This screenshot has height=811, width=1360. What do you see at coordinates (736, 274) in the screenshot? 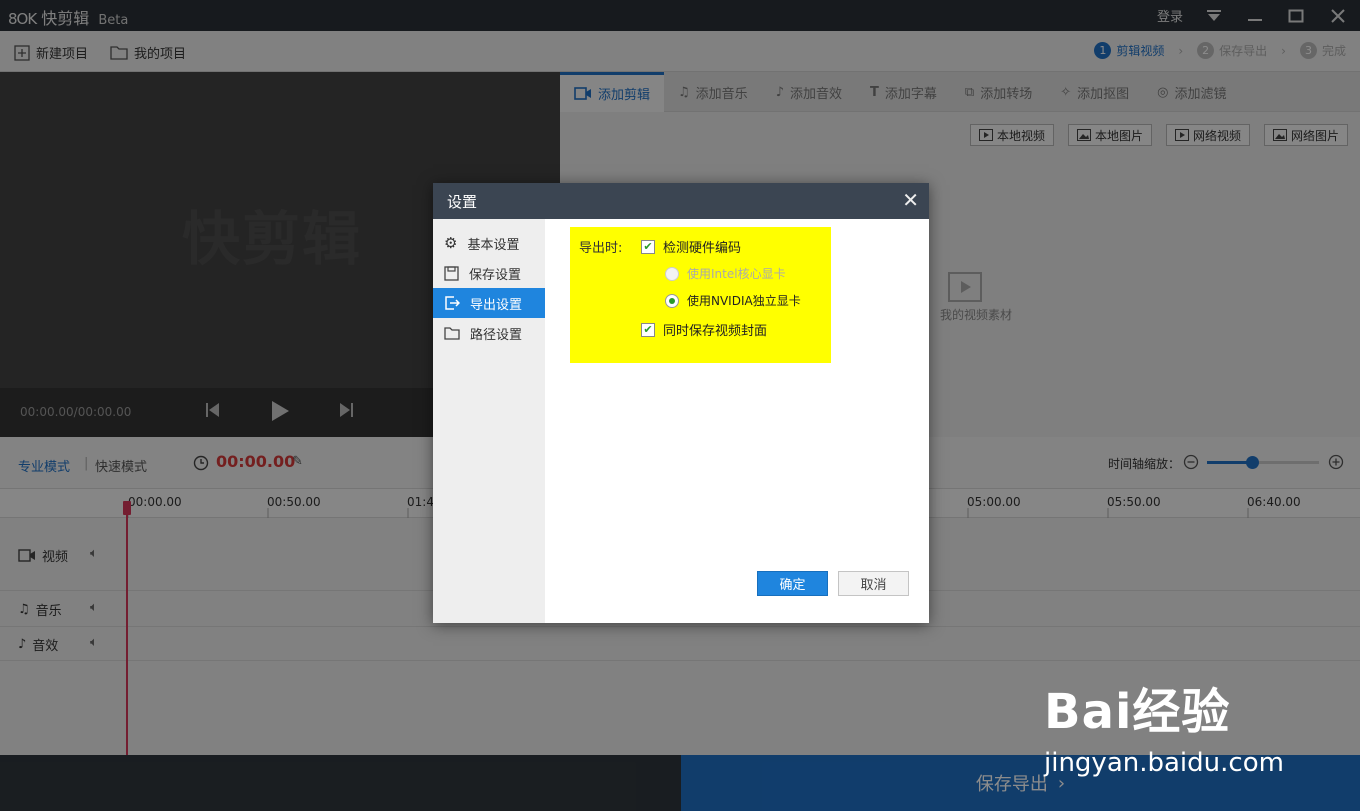
I see `option-label: 使用Intel核心显卡` at bounding box center [736, 274].